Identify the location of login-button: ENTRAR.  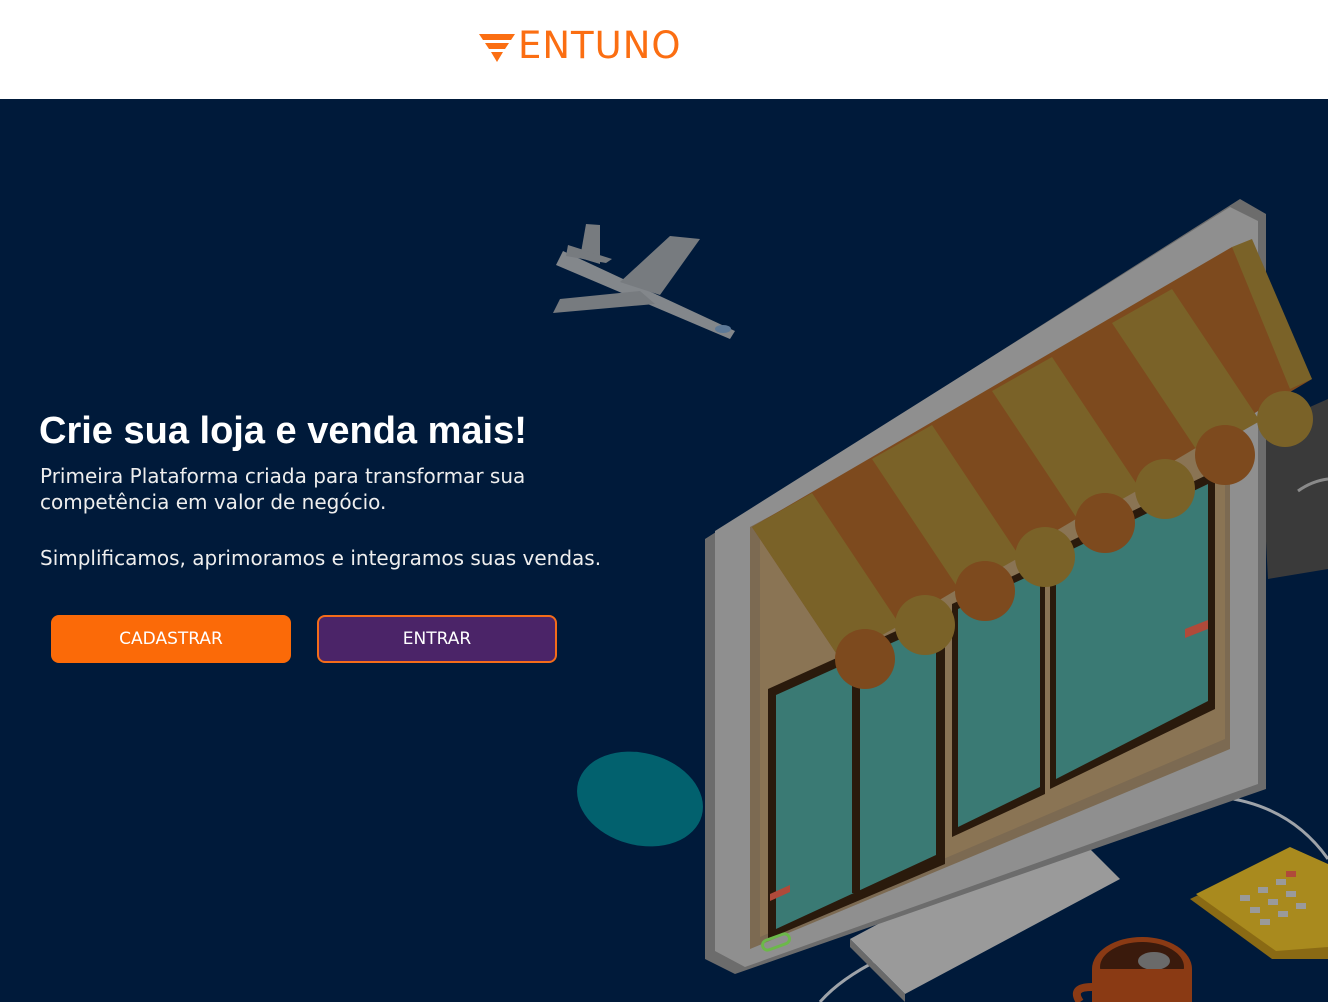
(437, 639).